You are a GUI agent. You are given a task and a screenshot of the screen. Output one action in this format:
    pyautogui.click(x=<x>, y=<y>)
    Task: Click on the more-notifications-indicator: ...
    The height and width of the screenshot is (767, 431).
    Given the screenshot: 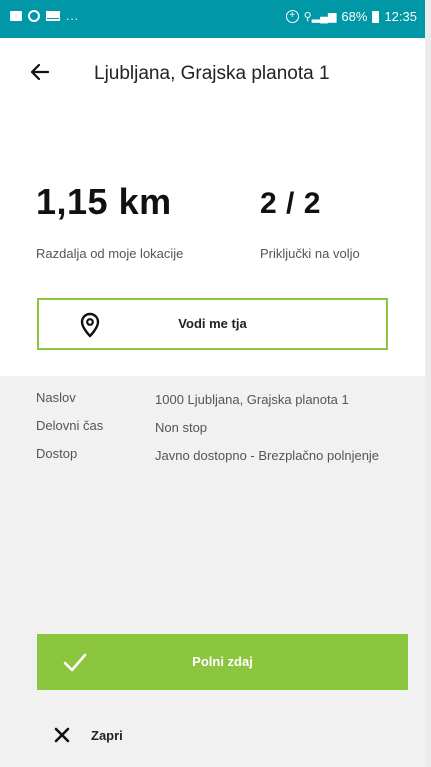 What is the action you would take?
    pyautogui.click(x=73, y=16)
    